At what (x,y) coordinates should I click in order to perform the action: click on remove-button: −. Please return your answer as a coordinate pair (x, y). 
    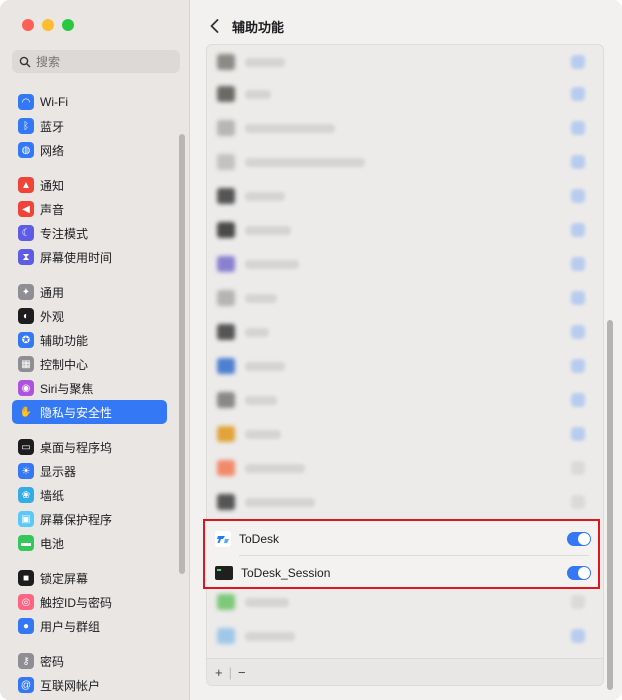
    Looking at the image, I should click on (242, 672).